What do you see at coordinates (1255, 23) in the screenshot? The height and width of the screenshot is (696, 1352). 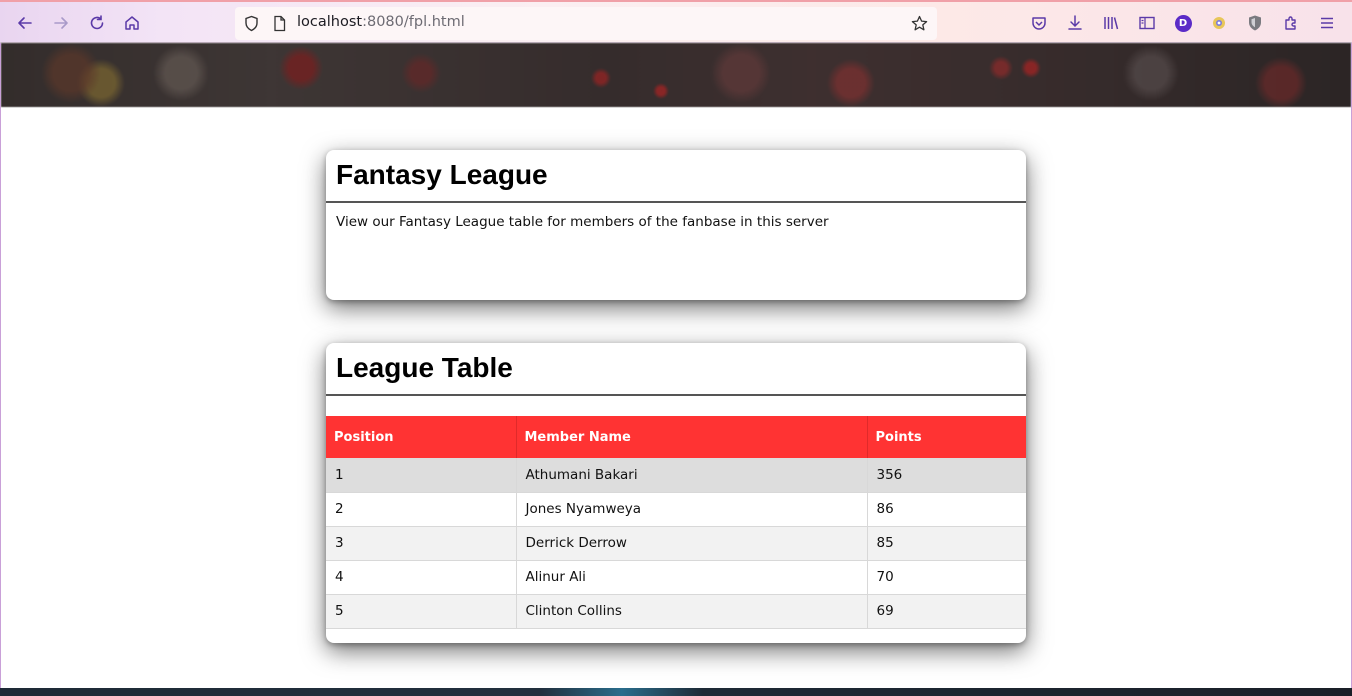 I see `ublock-icon` at bounding box center [1255, 23].